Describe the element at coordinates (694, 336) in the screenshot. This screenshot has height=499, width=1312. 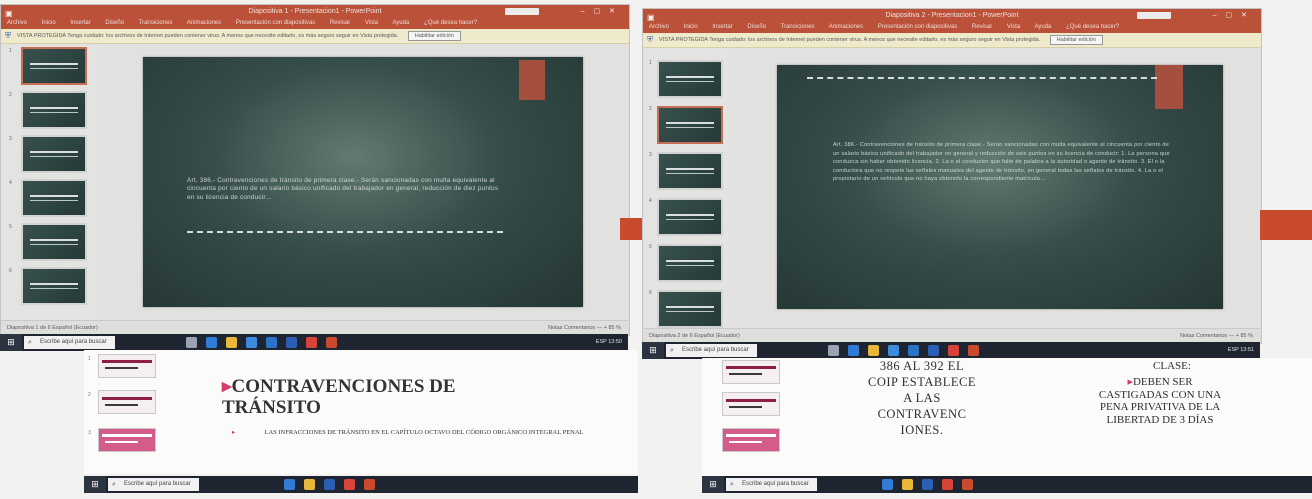
I see `slide-counter: Diapositiva 2 de 6 Español (Ecuador)` at that location.